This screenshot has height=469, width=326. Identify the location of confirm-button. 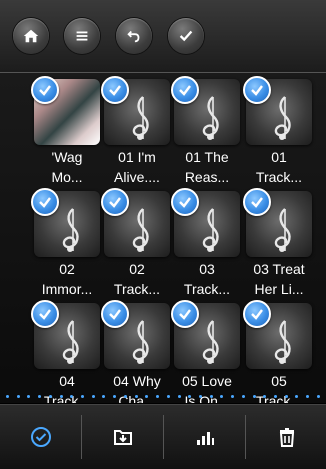
(186, 36).